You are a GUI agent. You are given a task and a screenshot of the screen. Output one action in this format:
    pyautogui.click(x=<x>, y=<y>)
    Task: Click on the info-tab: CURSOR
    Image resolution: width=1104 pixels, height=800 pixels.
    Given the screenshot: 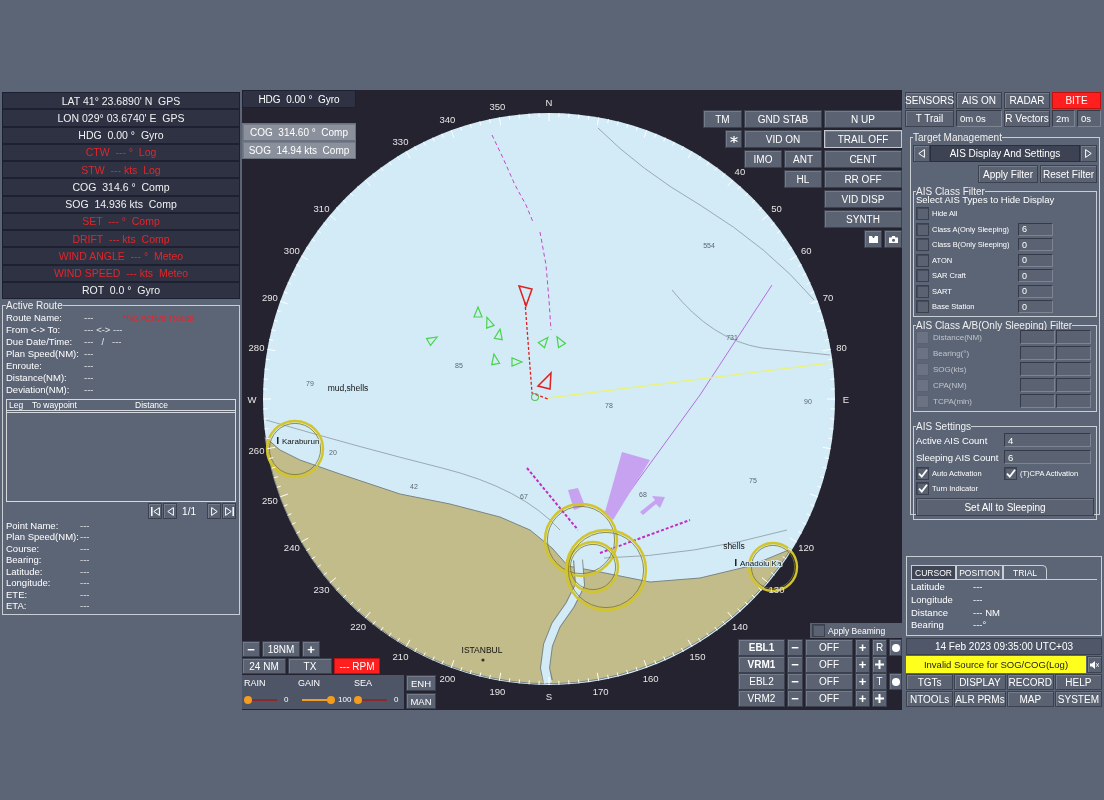 What is the action you would take?
    pyautogui.click(x=933, y=572)
    